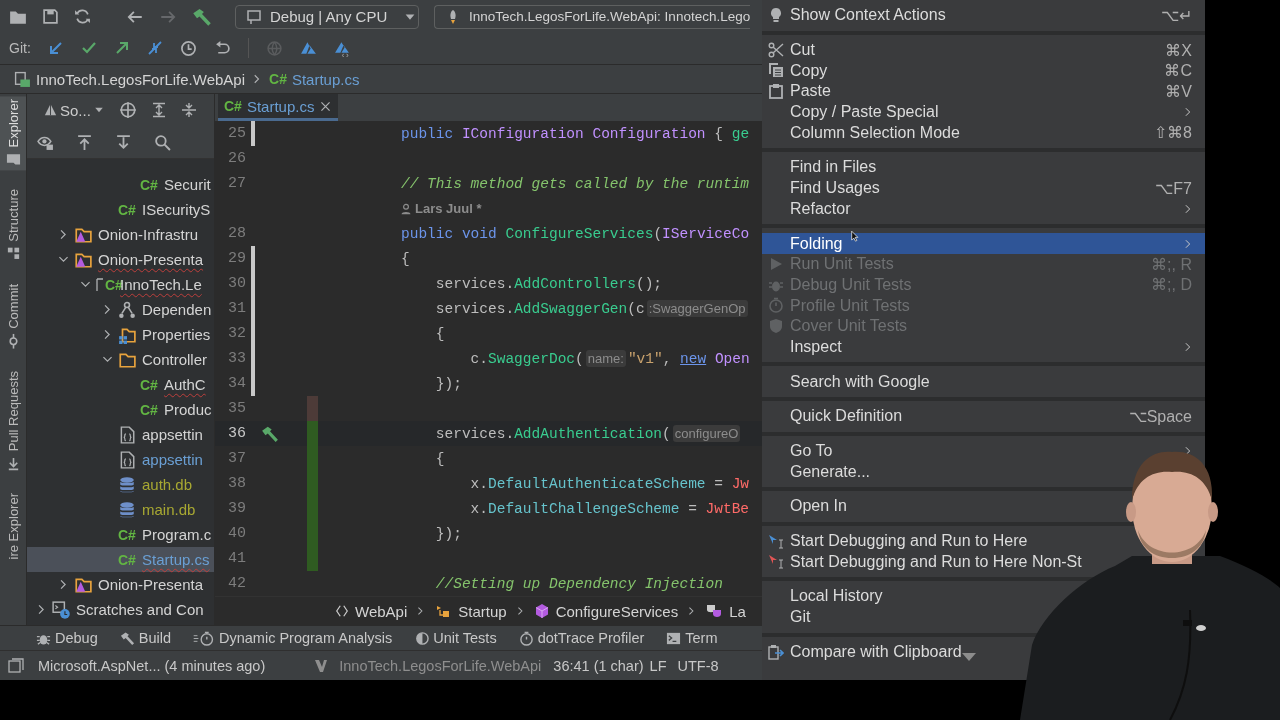 The image size is (1280, 720). What do you see at coordinates (67, 638) in the screenshot?
I see `tool-window-button: Debug` at bounding box center [67, 638].